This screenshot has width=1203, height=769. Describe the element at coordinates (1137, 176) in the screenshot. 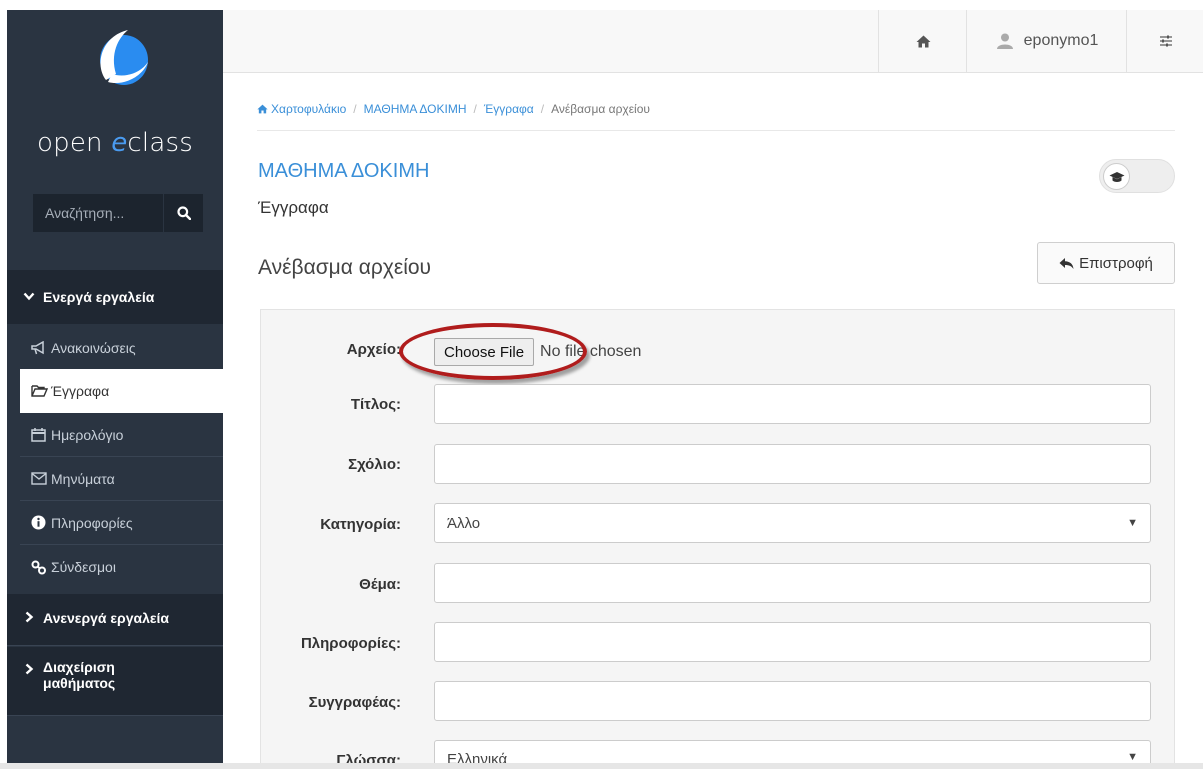

I see `student-view-toggle` at that location.